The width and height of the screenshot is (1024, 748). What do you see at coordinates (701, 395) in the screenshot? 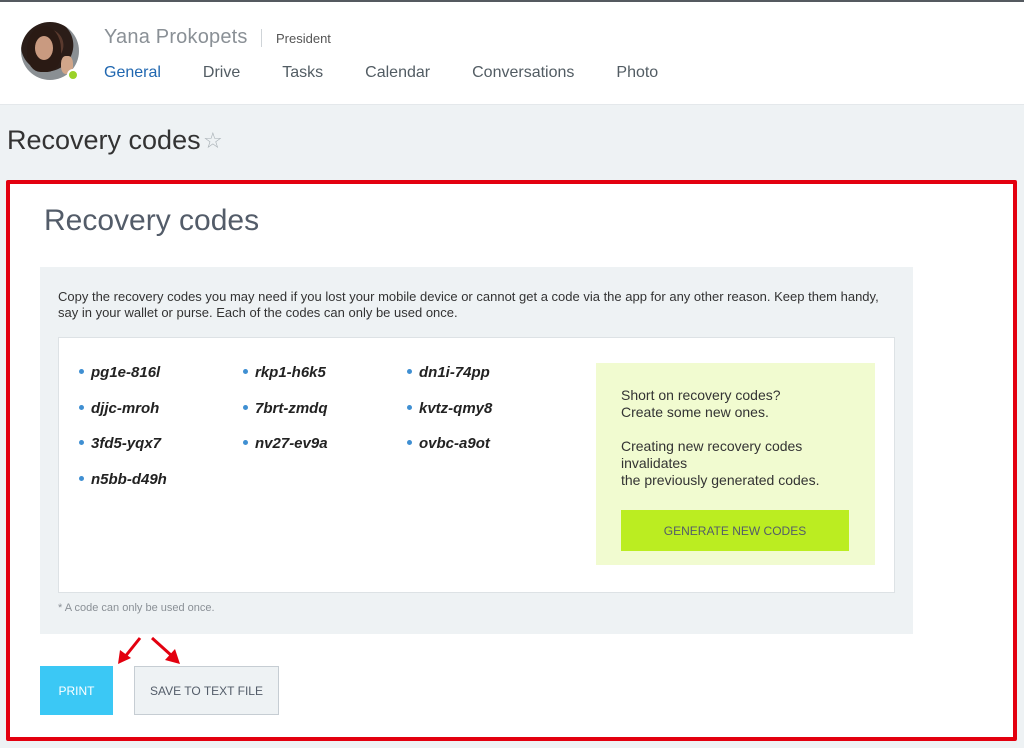
I see `generate-text-line: Short on recovery codes?` at bounding box center [701, 395].